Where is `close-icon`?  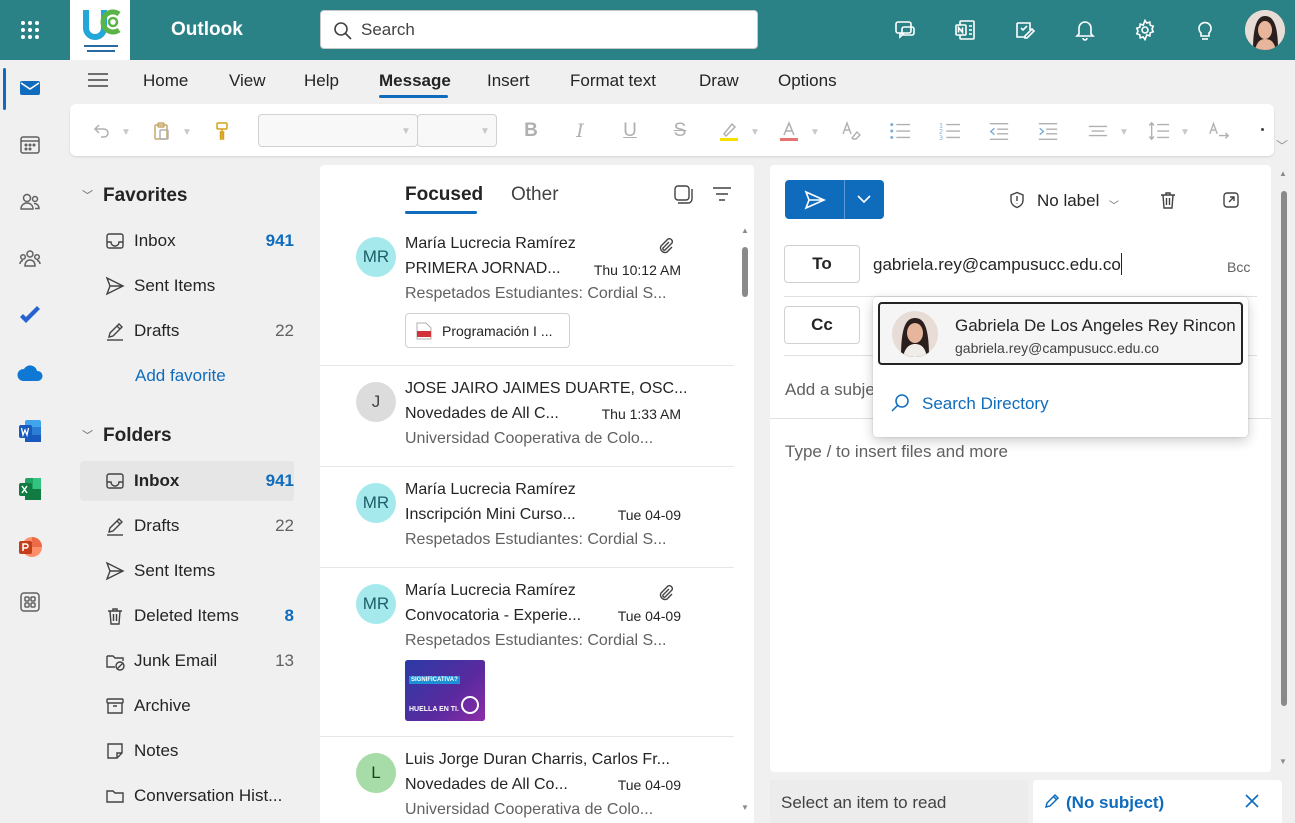
close-icon is located at coordinates (1252, 801).